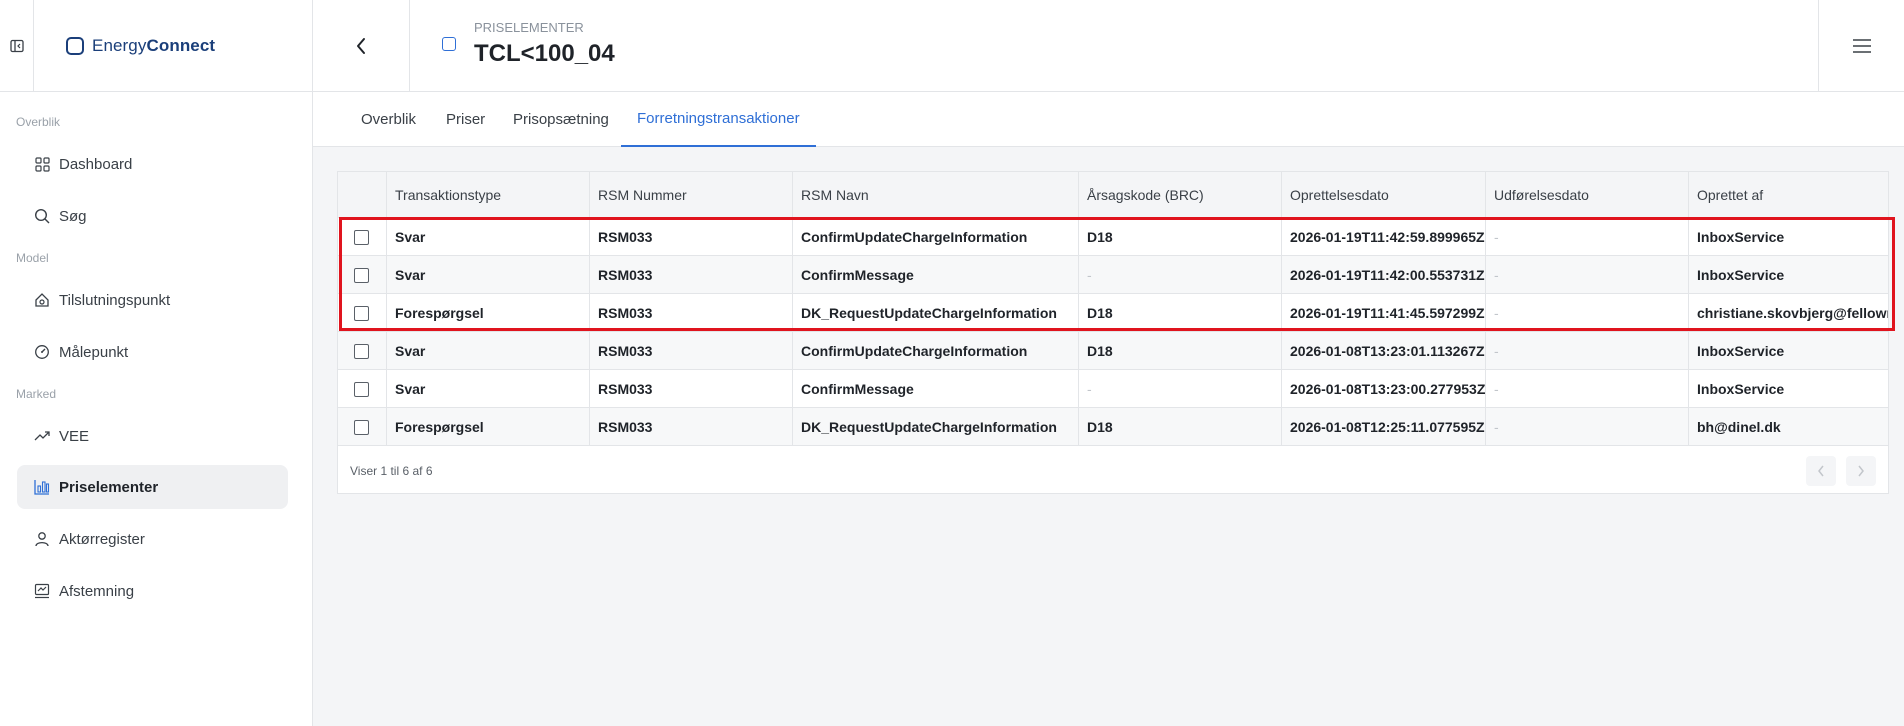 This screenshot has width=1904, height=726. Describe the element at coordinates (36, 394) in the screenshot. I see `sidebar-section-marked: Marked` at that location.